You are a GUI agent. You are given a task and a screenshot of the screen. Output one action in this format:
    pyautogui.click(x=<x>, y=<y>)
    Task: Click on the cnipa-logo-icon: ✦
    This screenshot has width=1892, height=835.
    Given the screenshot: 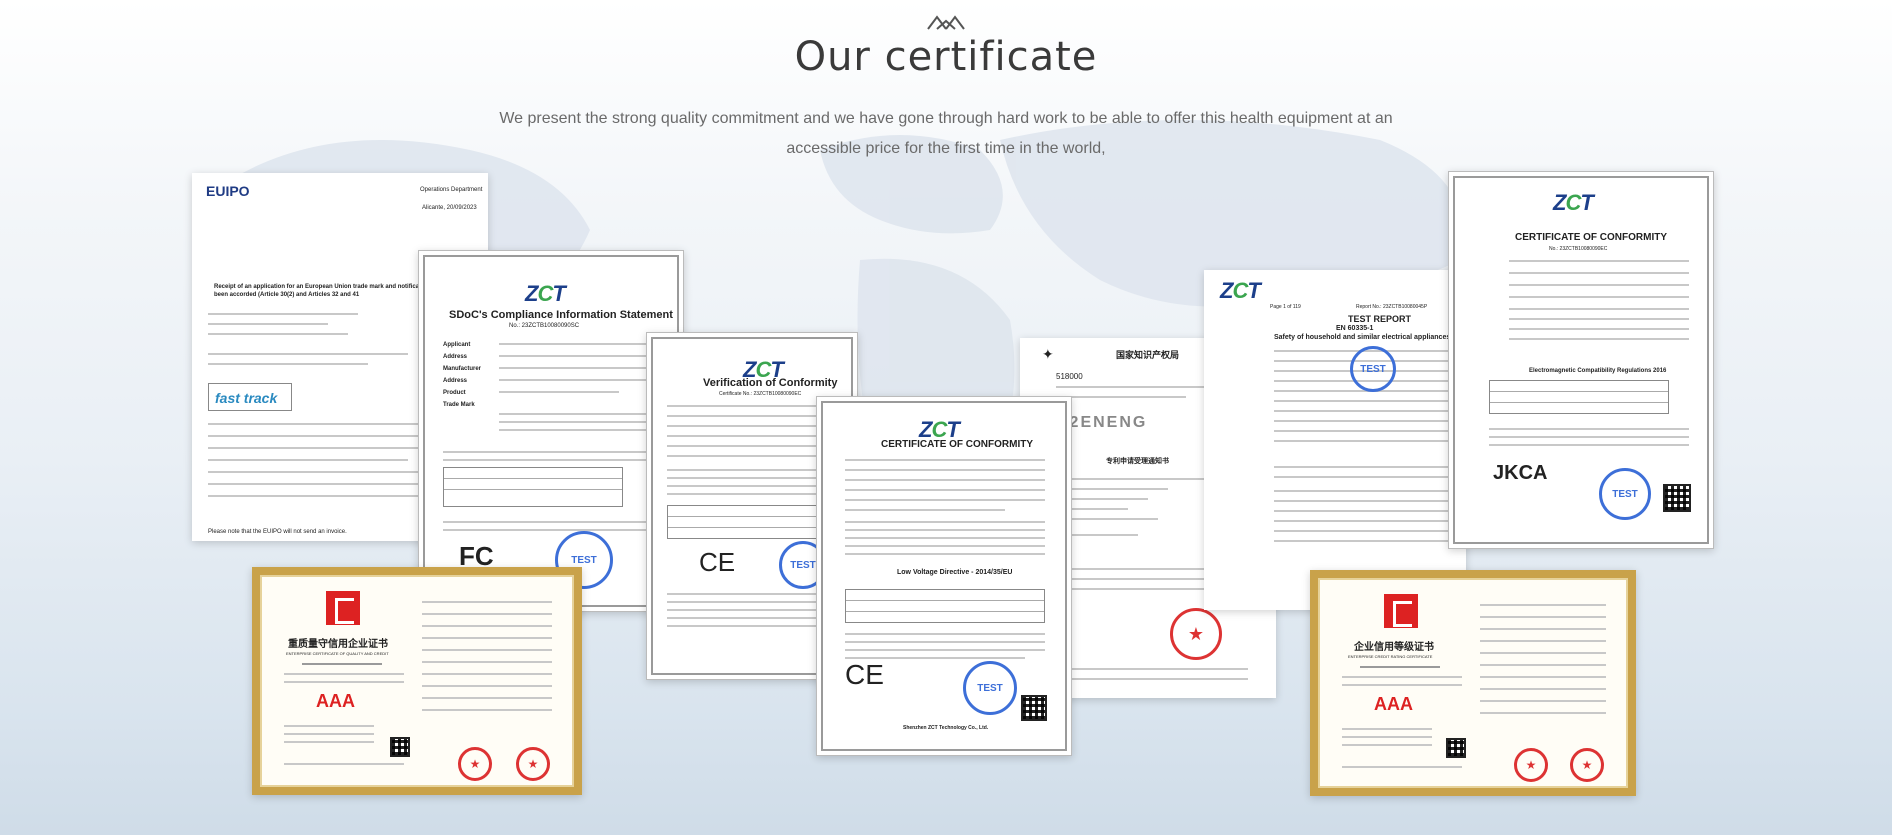 What is the action you would take?
    pyautogui.click(x=1048, y=354)
    